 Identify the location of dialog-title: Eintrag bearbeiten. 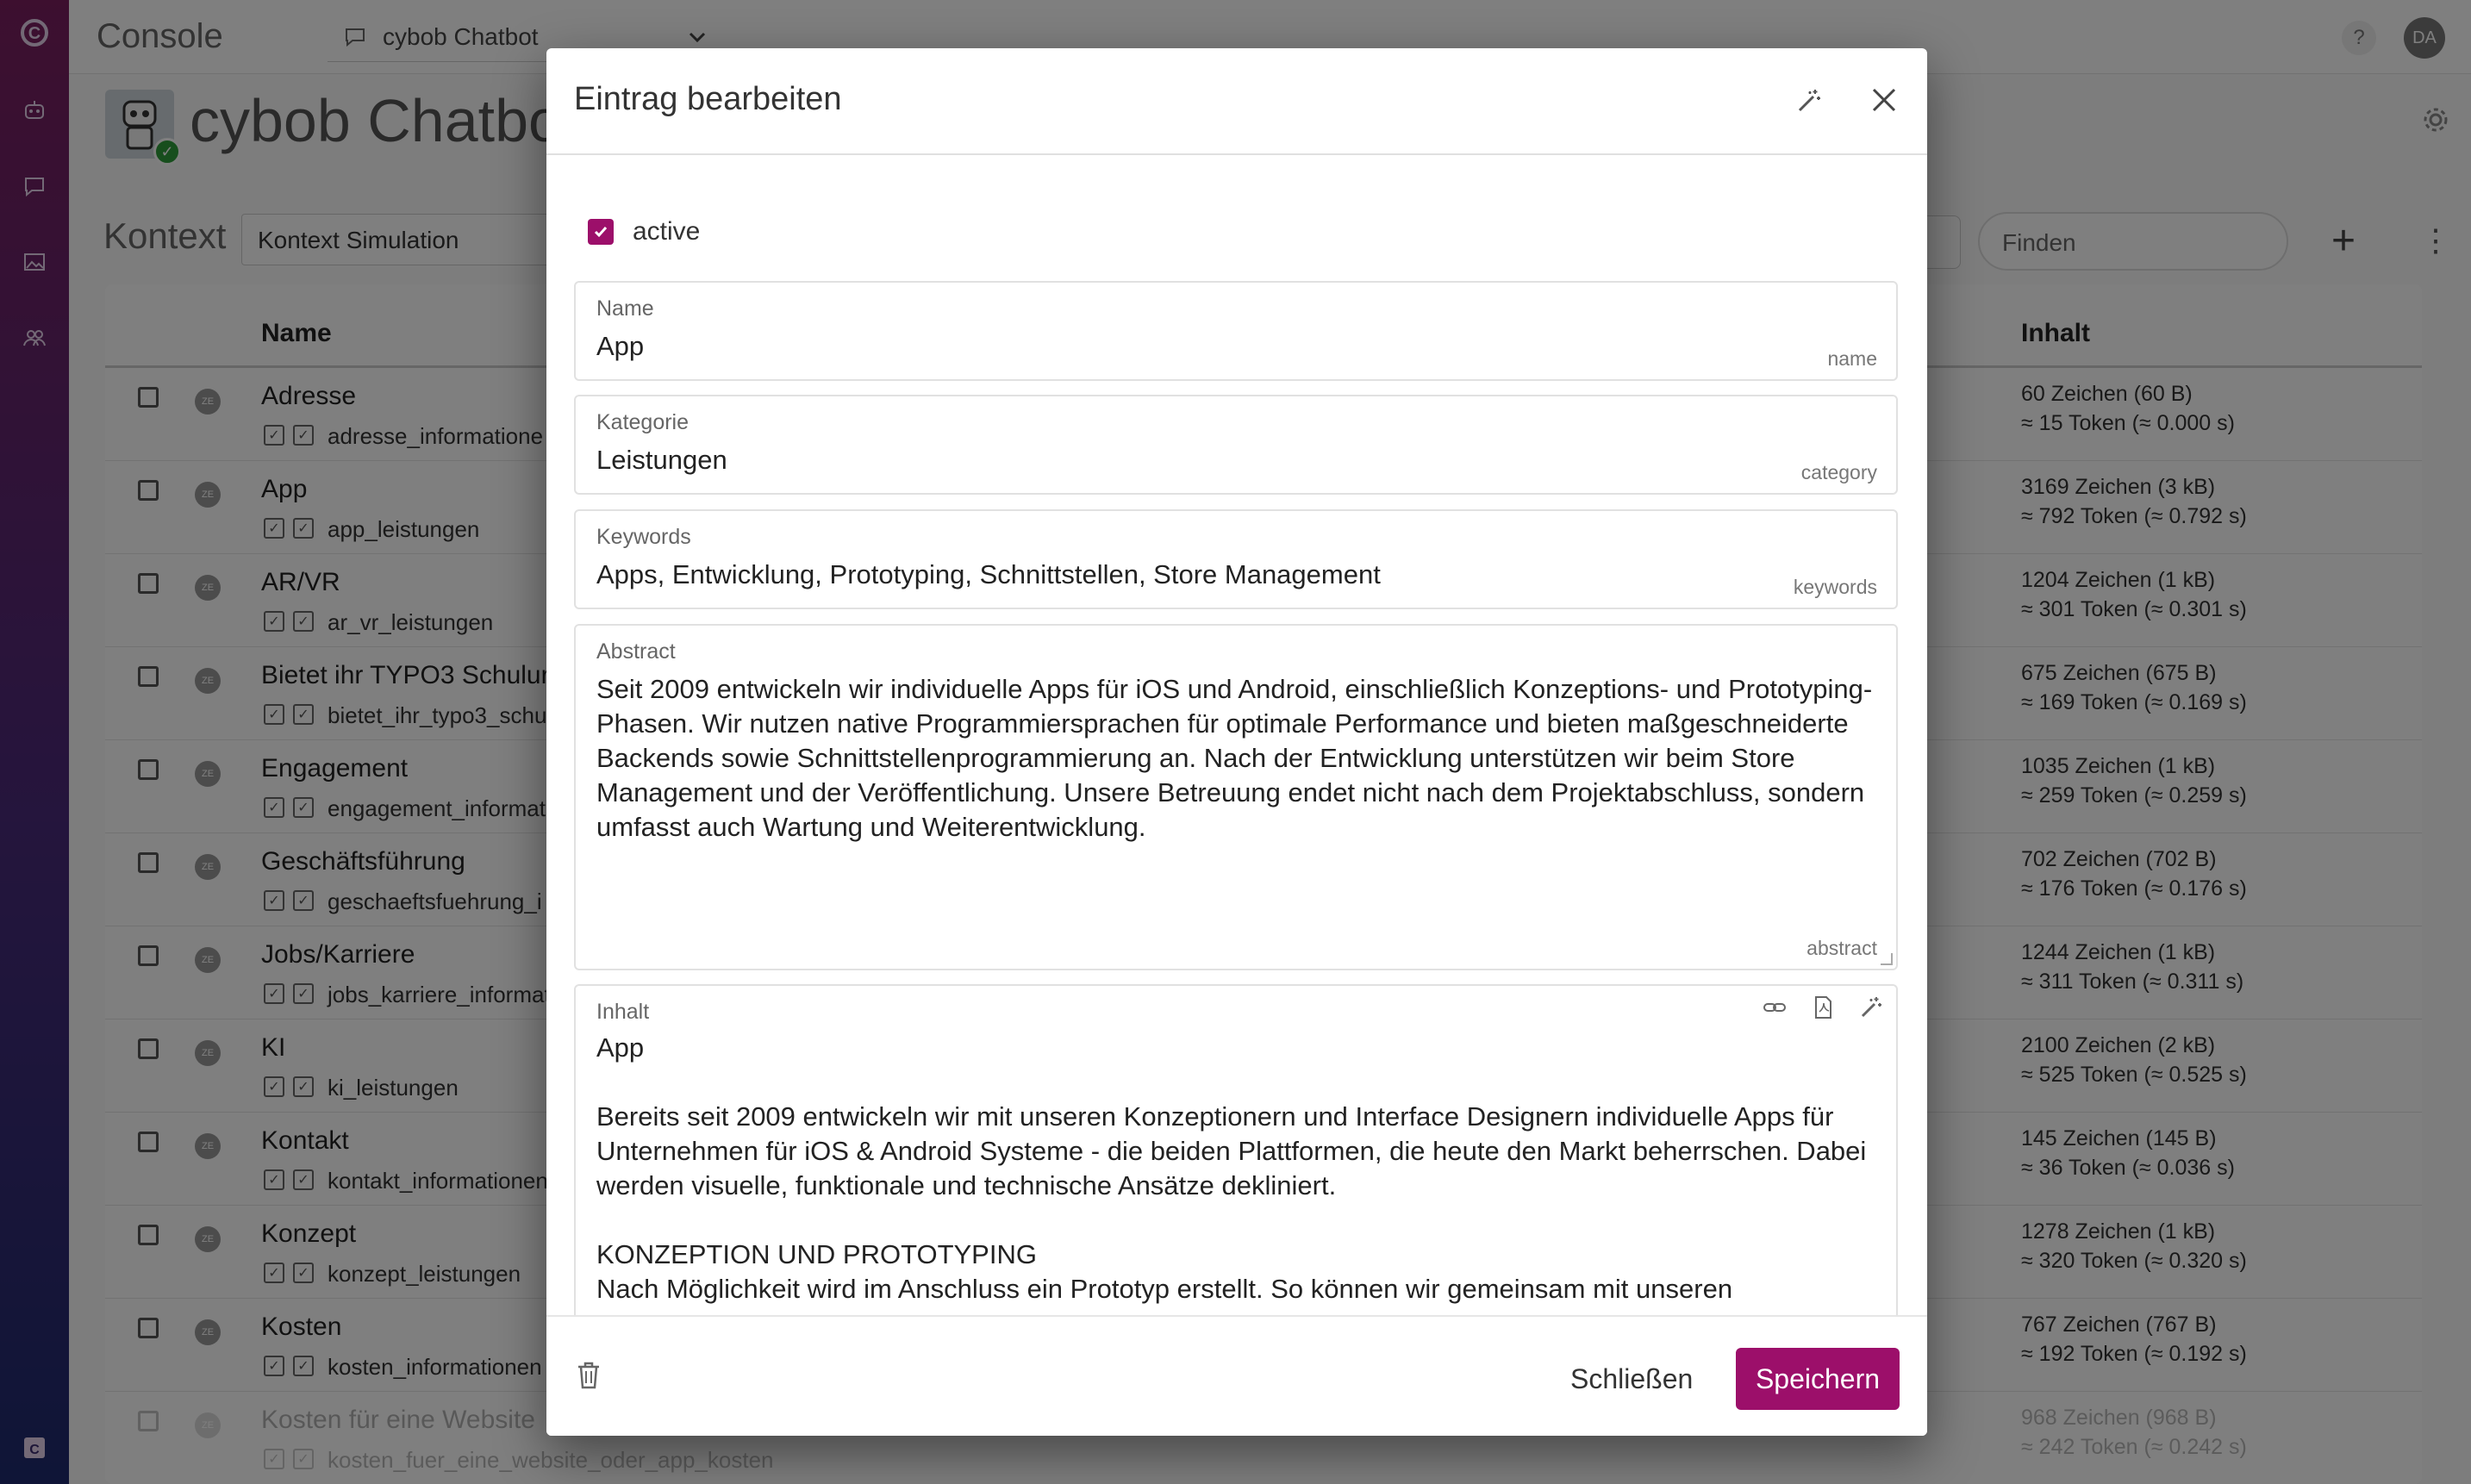
(708, 99).